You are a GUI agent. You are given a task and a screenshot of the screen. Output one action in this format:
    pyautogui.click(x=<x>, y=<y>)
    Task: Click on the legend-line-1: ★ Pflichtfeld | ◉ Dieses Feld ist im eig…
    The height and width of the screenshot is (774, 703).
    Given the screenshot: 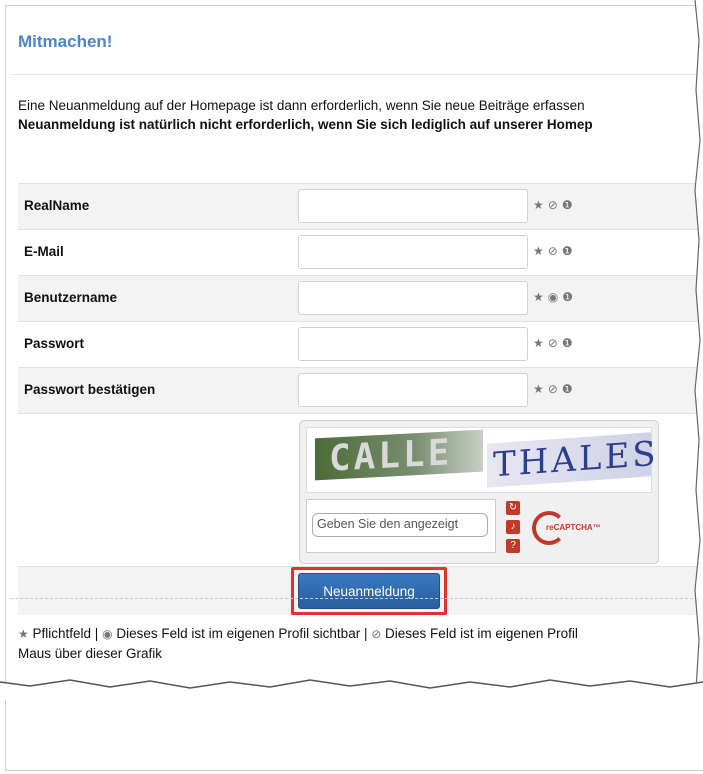 What is the action you would take?
    pyautogui.click(x=358, y=634)
    